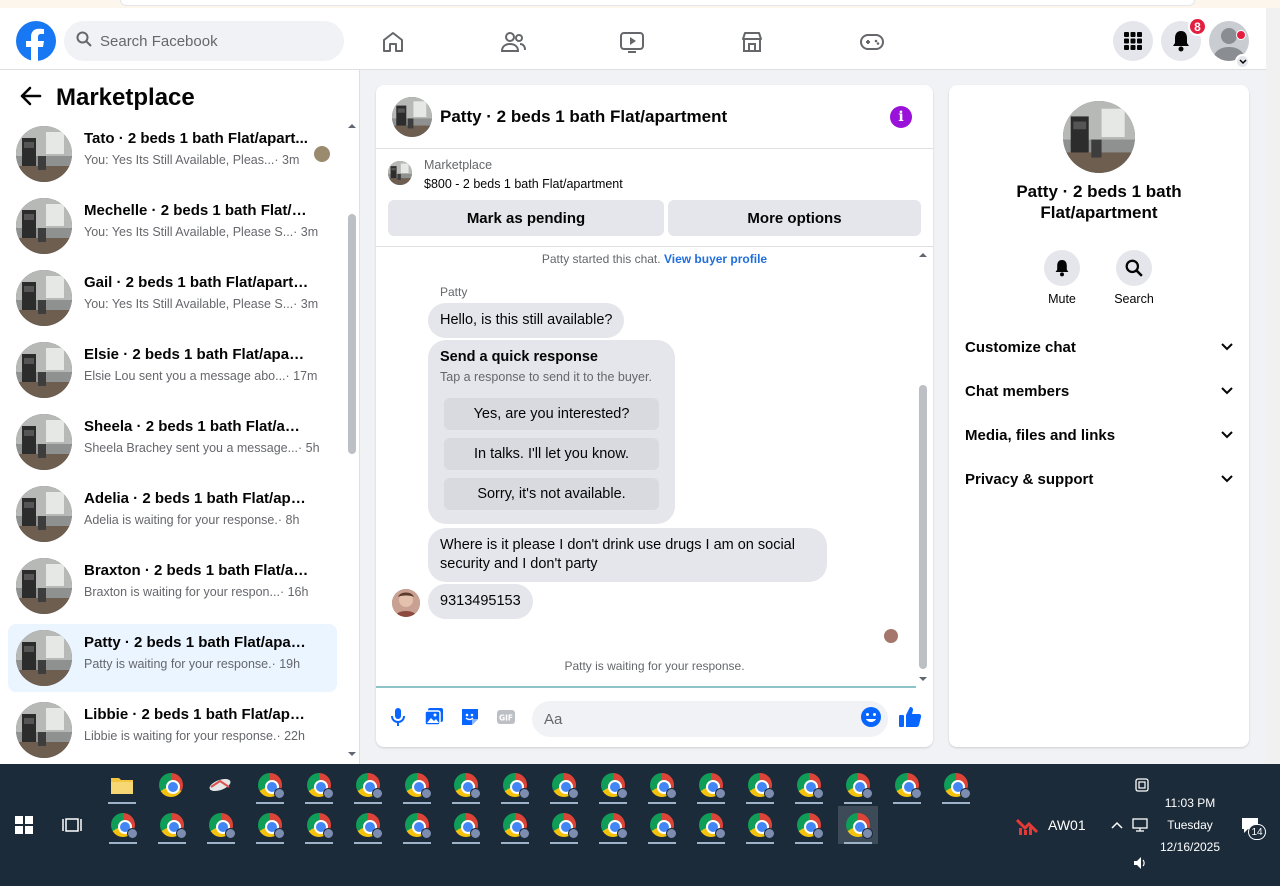  Describe the element at coordinates (1067, 825) in the screenshot. I see `taskbar-profile-label: AW01` at that location.